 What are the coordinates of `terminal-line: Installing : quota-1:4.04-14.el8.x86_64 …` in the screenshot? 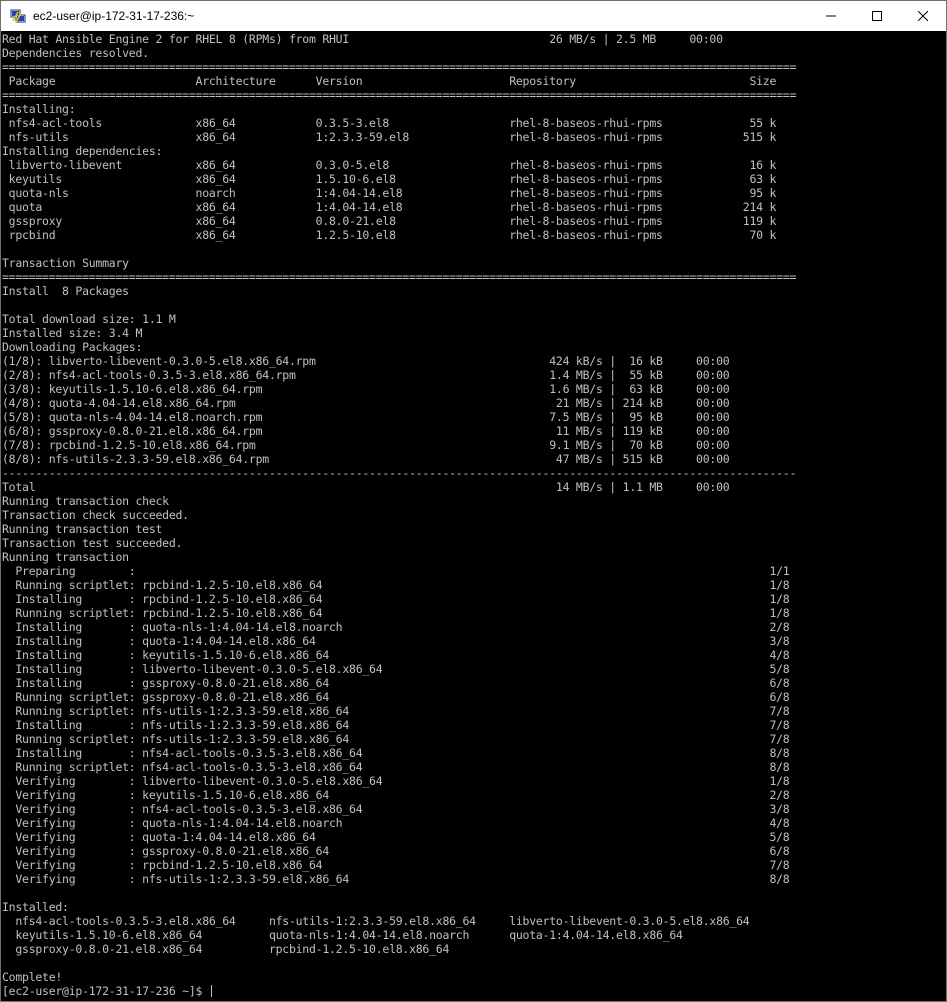 It's located at (396, 641).